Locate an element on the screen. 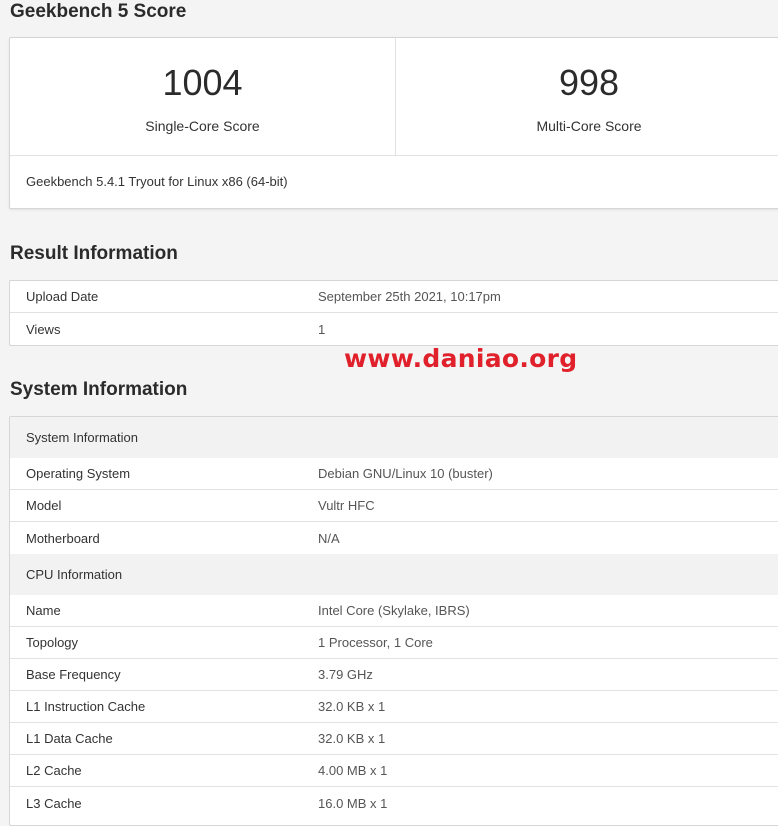 This screenshot has height=826, width=778. score-section-title: Geekbench 5 Score is located at coordinates (98, 11).